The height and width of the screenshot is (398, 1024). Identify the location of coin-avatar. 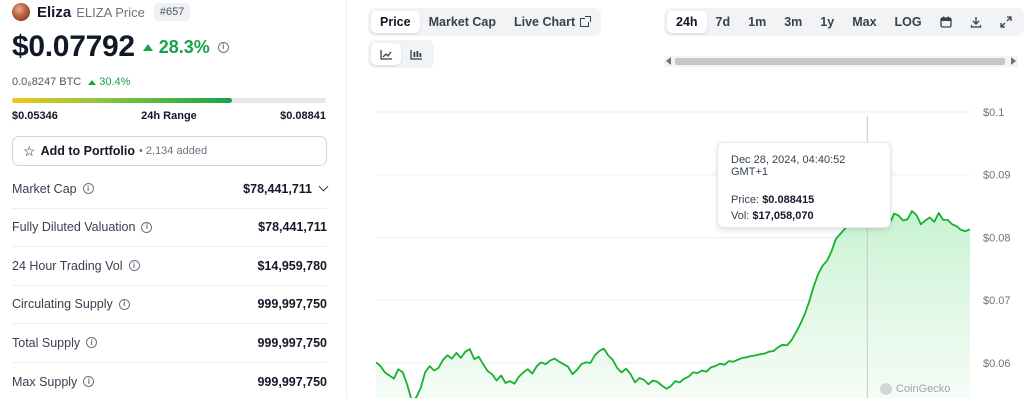
(21, 12).